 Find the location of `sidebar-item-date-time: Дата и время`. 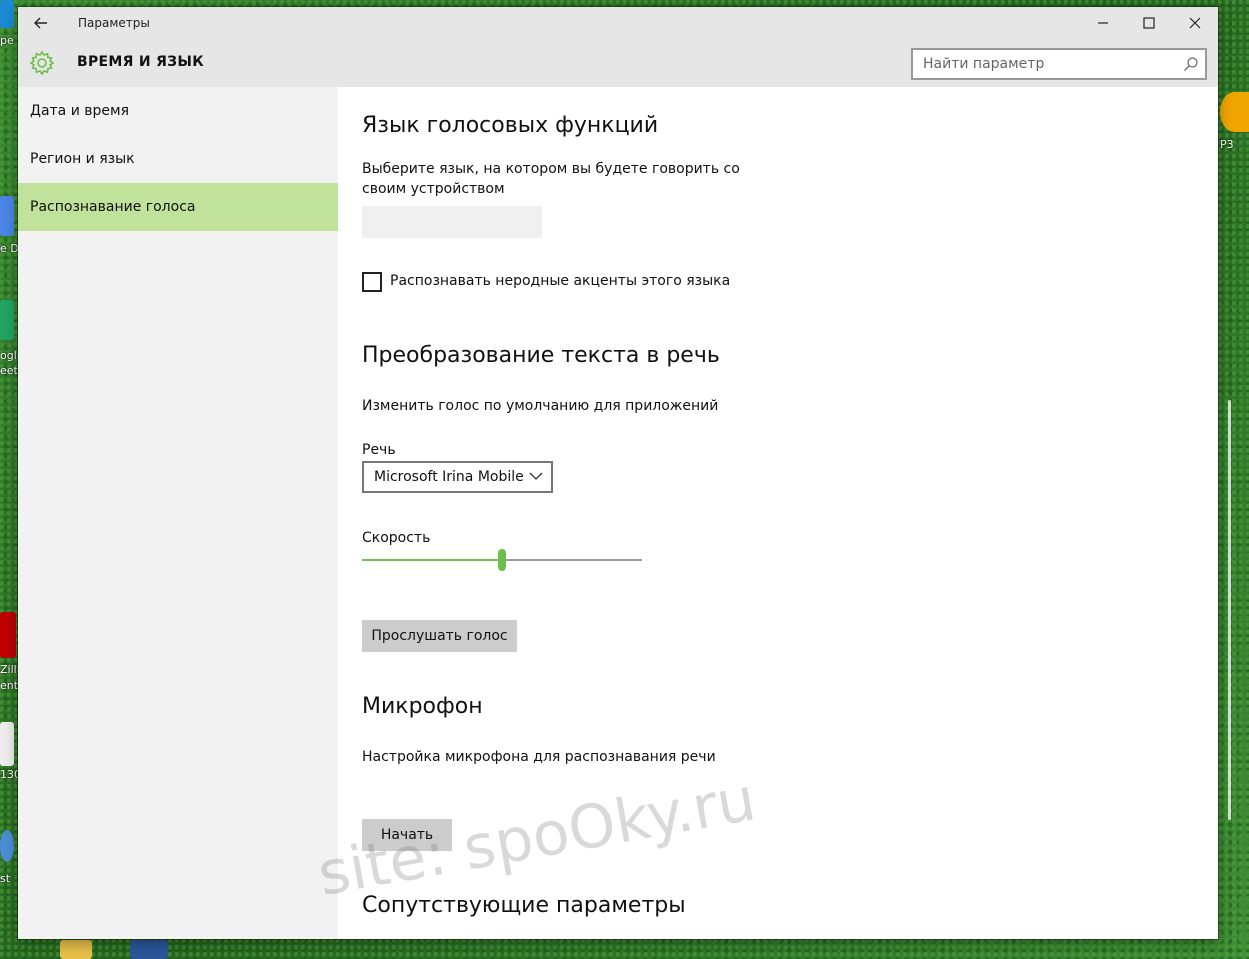

sidebar-item-date-time: Дата и время is located at coordinates (178, 111).